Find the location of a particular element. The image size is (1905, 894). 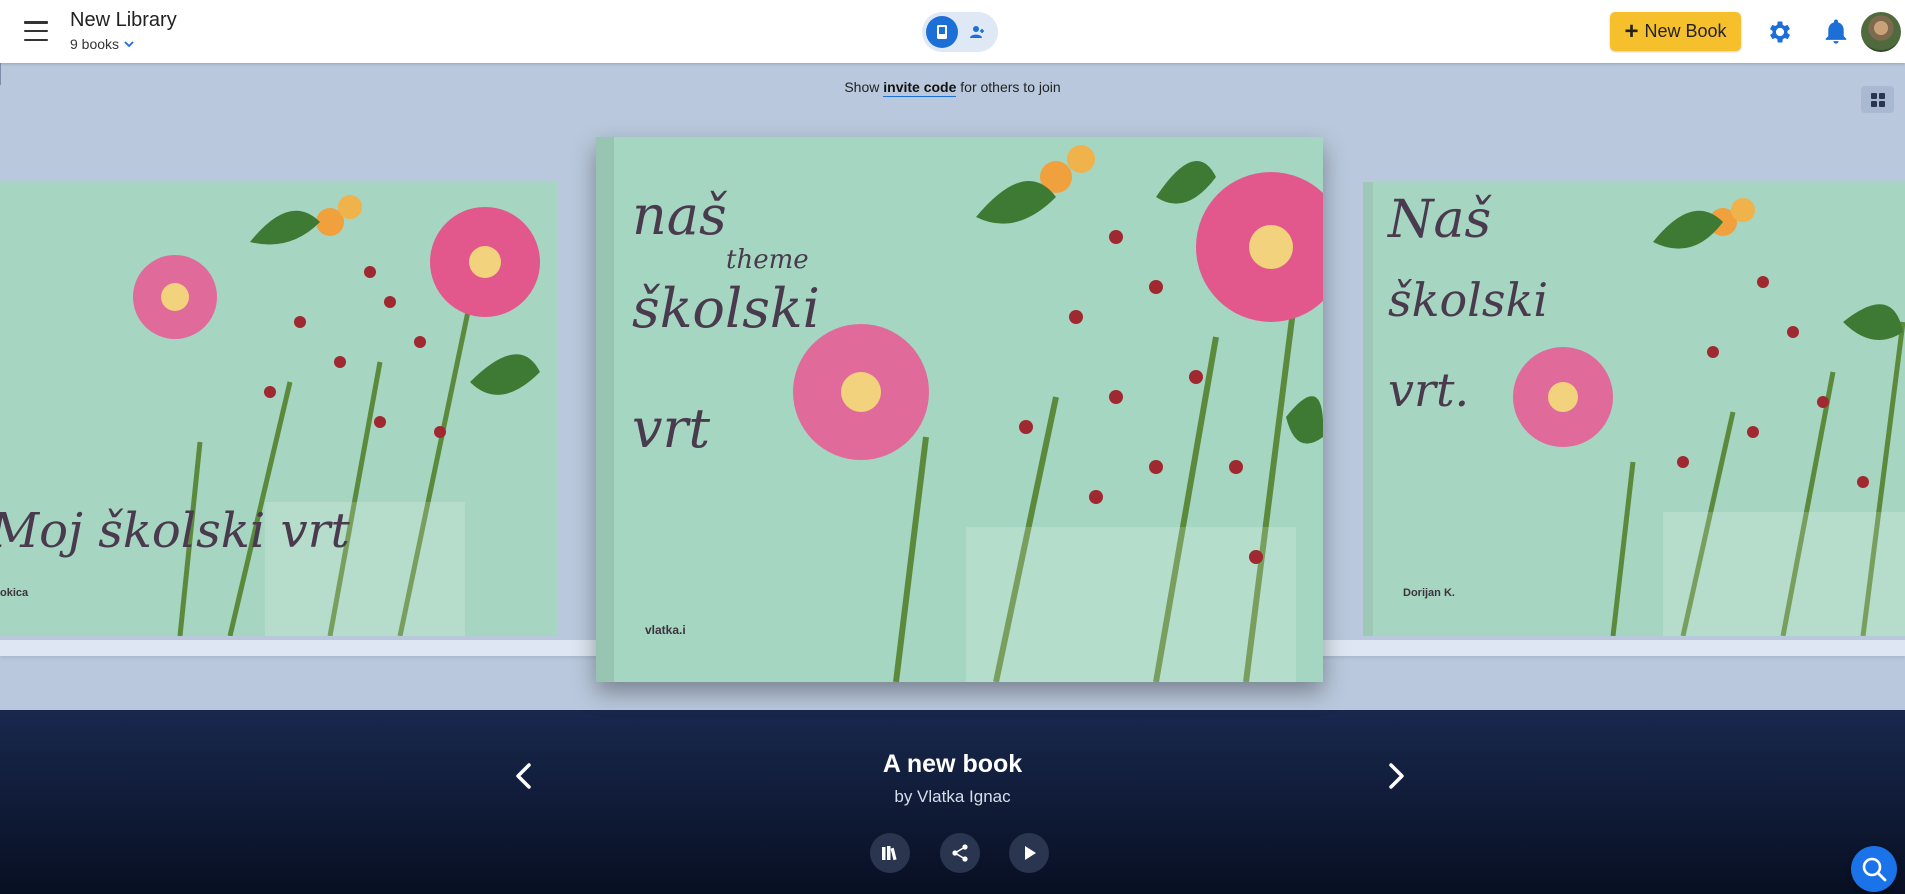

grid-icon is located at coordinates (1877, 99).